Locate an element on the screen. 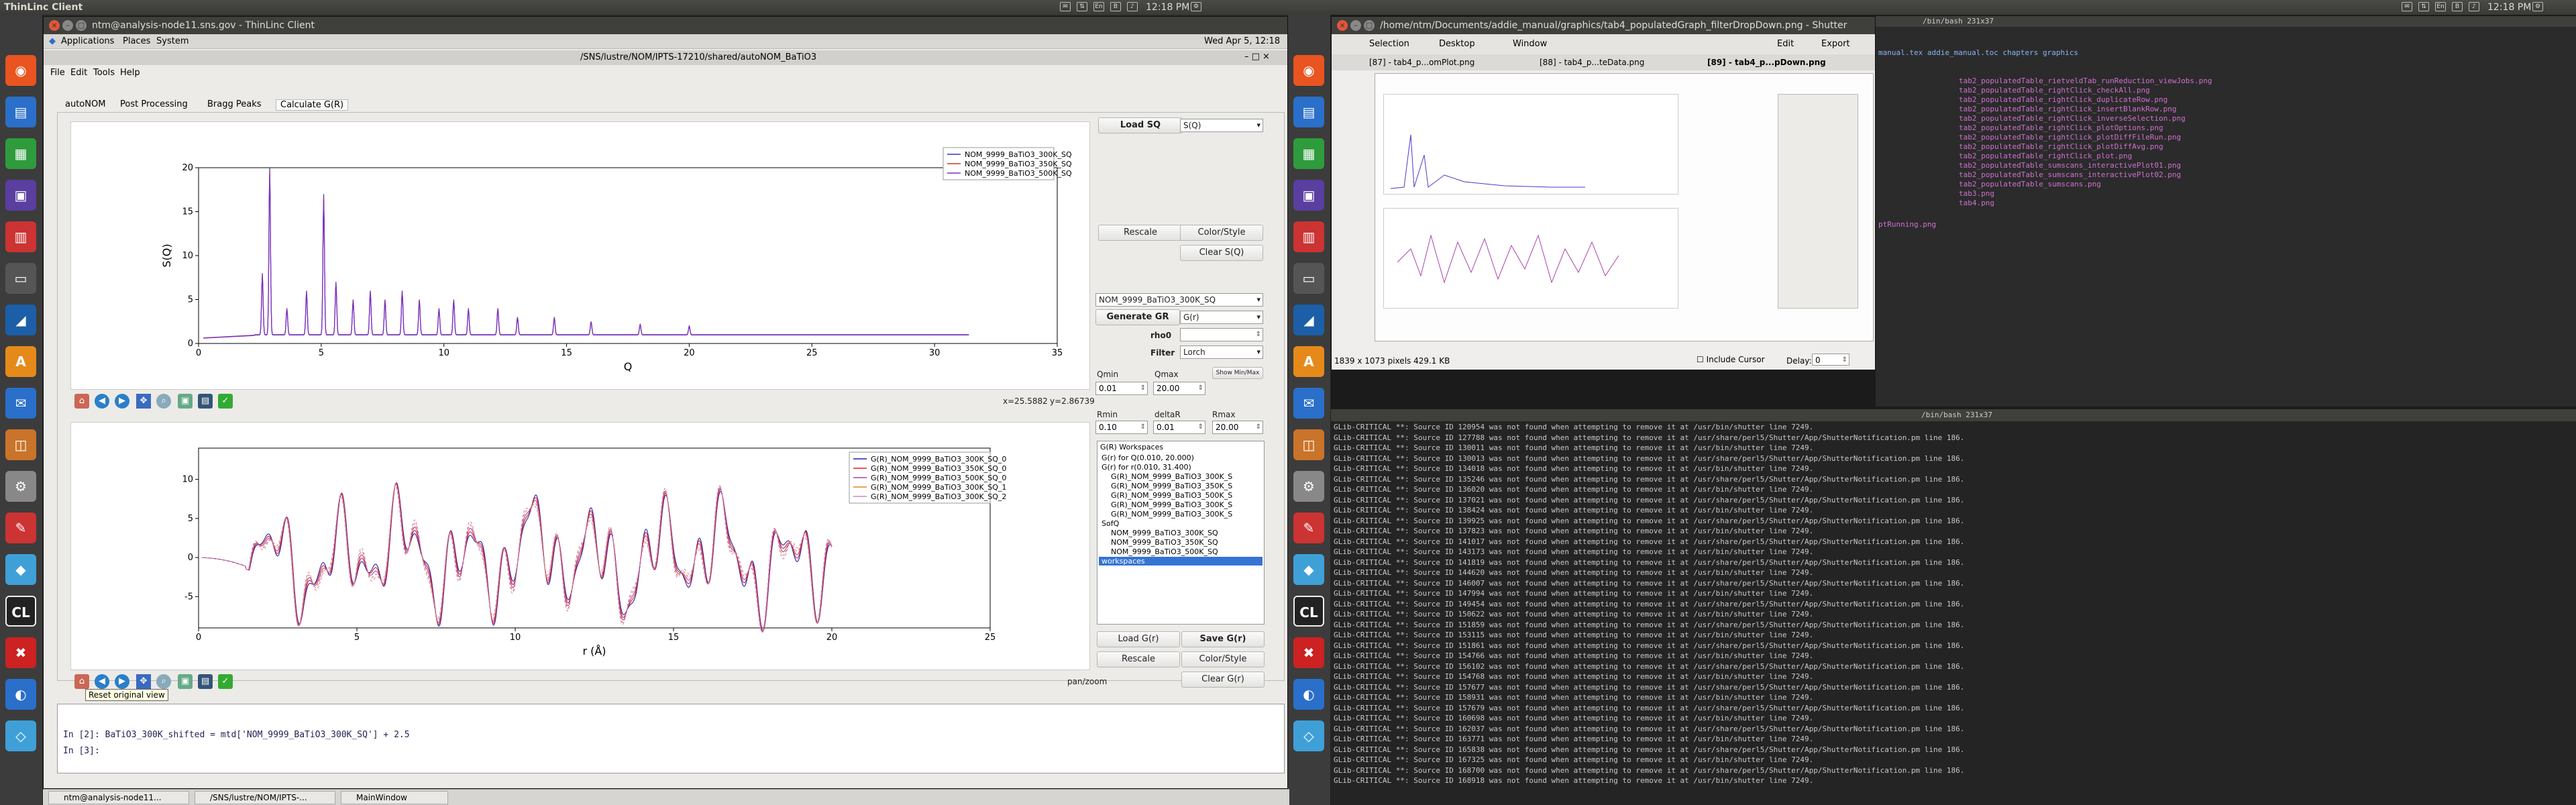 This screenshot has height=805, width=2576. settings-icon: ⚙ is located at coordinates (1196, 6).